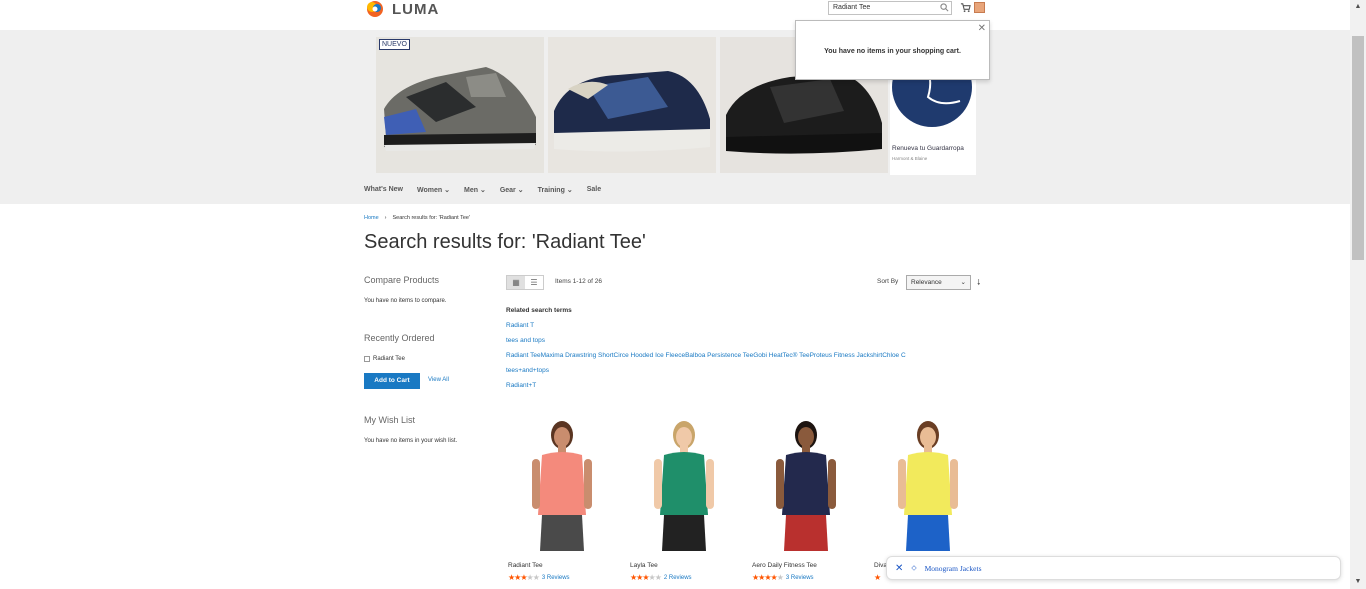 This screenshot has height=589, width=1366. Describe the element at coordinates (953, 568) in the screenshot. I see `suggestion-label: Monogram Jackets` at that location.